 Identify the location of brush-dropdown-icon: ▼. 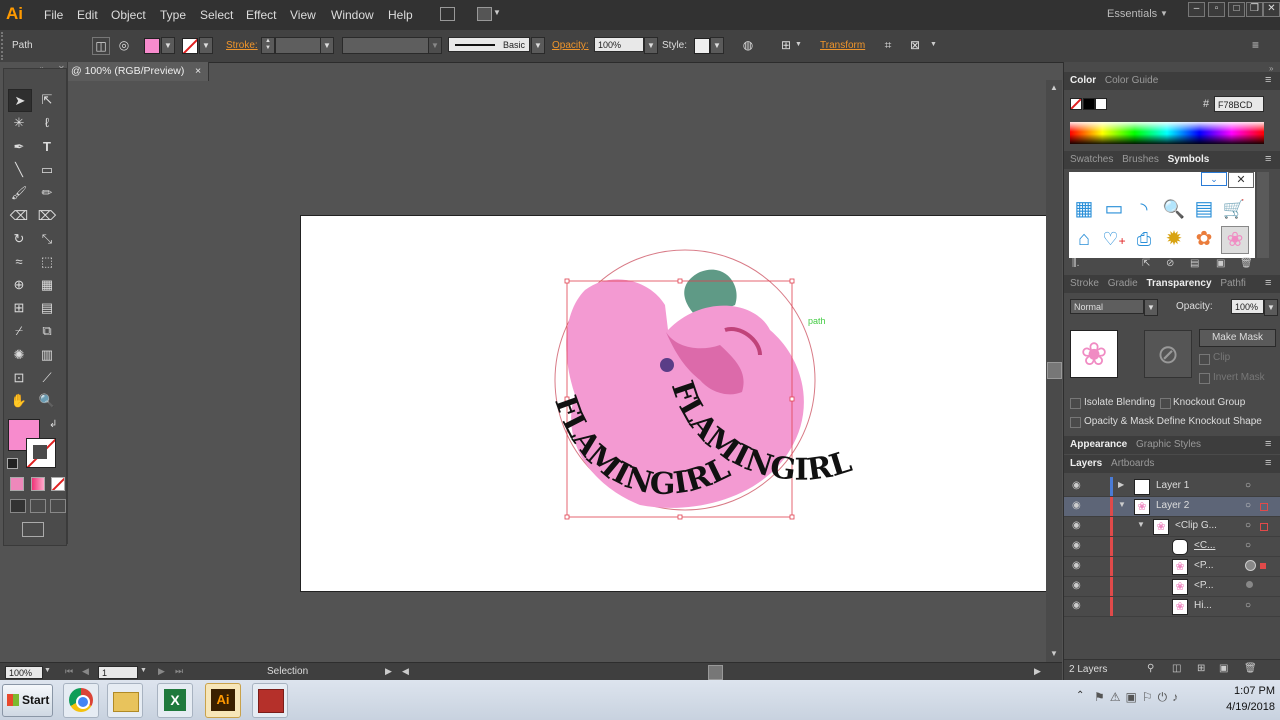
(538, 45).